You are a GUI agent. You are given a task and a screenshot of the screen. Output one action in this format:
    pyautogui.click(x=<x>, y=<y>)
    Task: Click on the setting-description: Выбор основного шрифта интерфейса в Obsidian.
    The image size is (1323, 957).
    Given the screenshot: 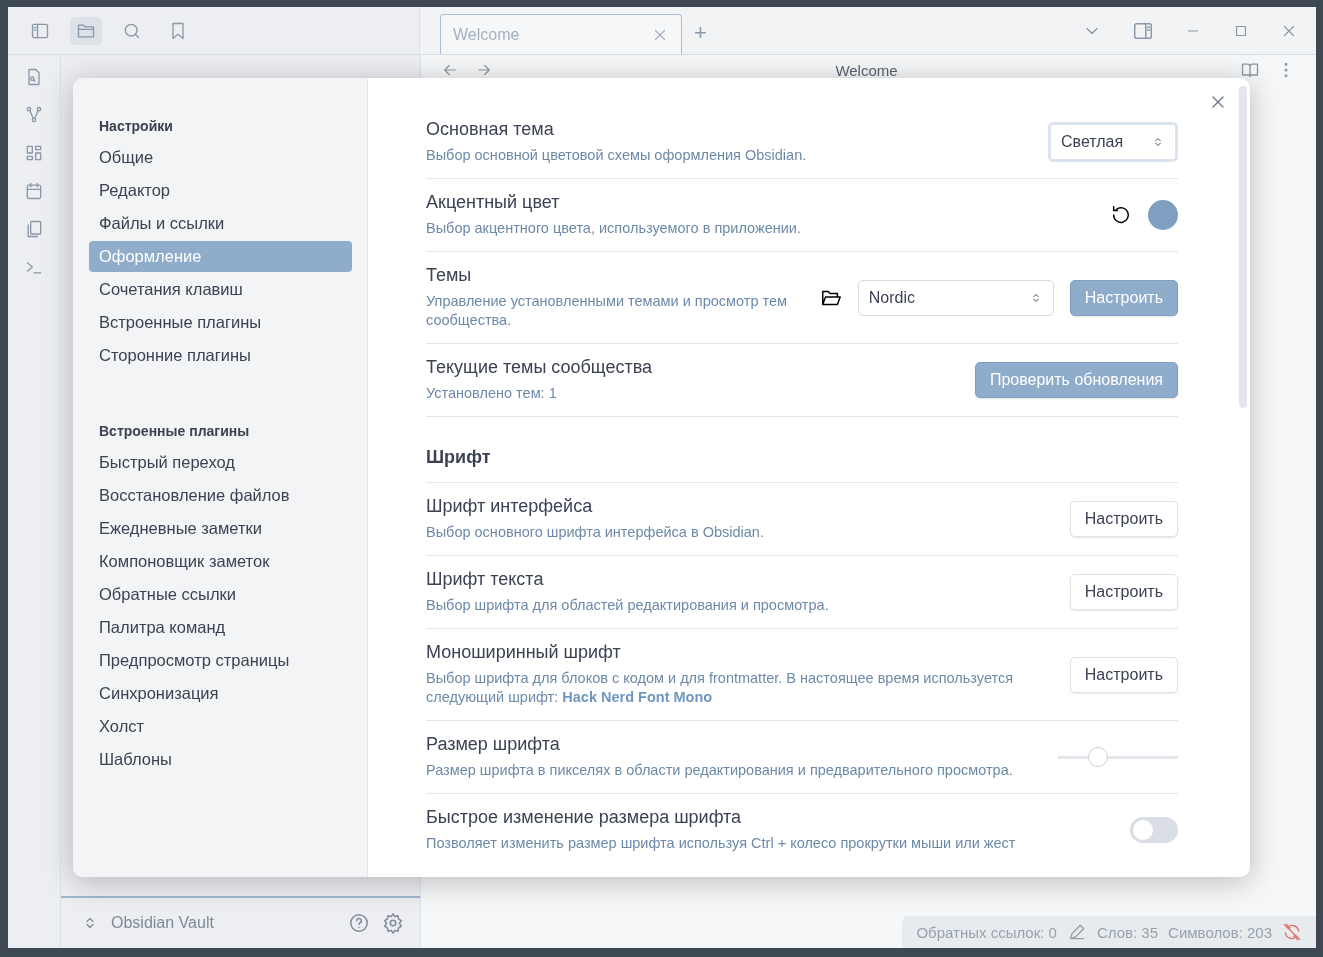 What is the action you would take?
    pyautogui.click(x=595, y=532)
    